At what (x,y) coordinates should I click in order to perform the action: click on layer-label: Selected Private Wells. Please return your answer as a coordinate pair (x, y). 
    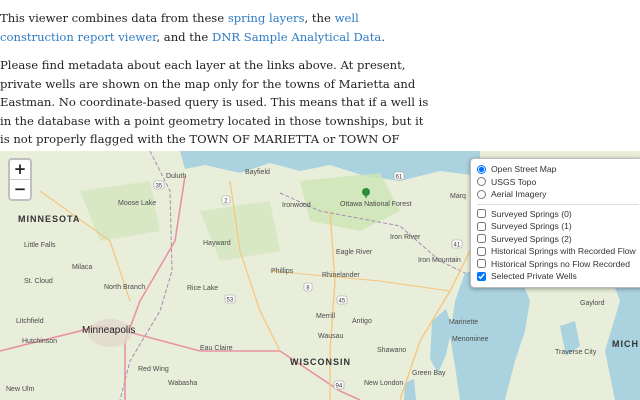
    Looking at the image, I should click on (534, 276).